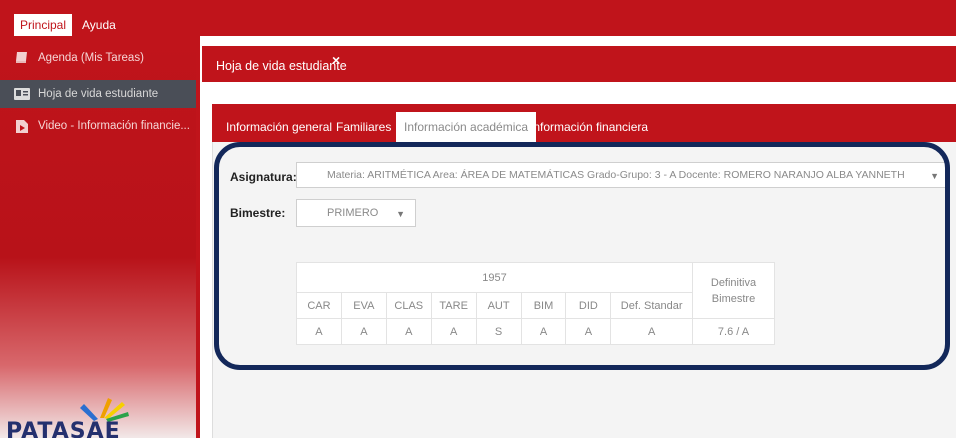  Describe the element at coordinates (281, 64) in the screenshot. I see `document-tab-title: Hoja de vida estudiante` at that location.